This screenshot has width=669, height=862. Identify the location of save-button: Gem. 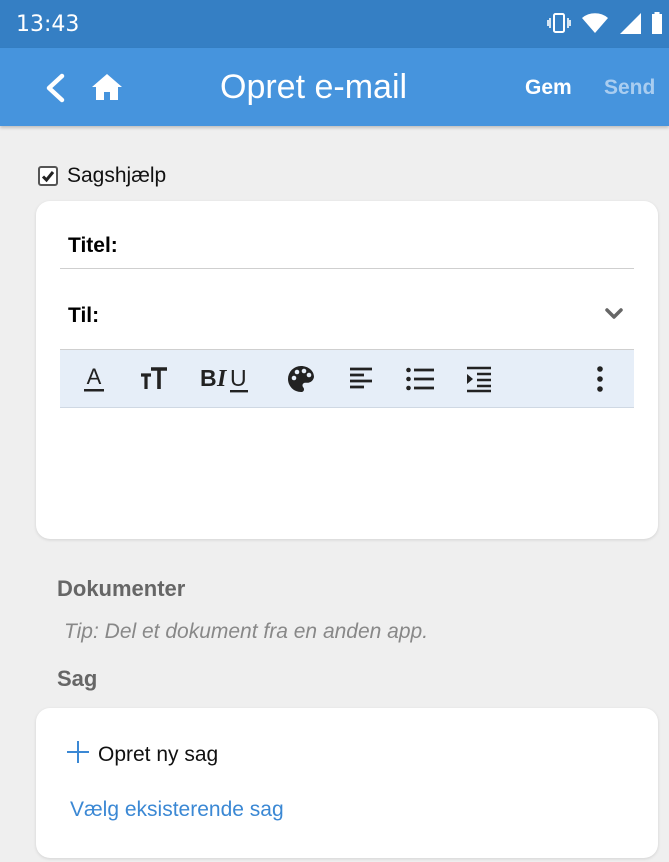
(548, 88).